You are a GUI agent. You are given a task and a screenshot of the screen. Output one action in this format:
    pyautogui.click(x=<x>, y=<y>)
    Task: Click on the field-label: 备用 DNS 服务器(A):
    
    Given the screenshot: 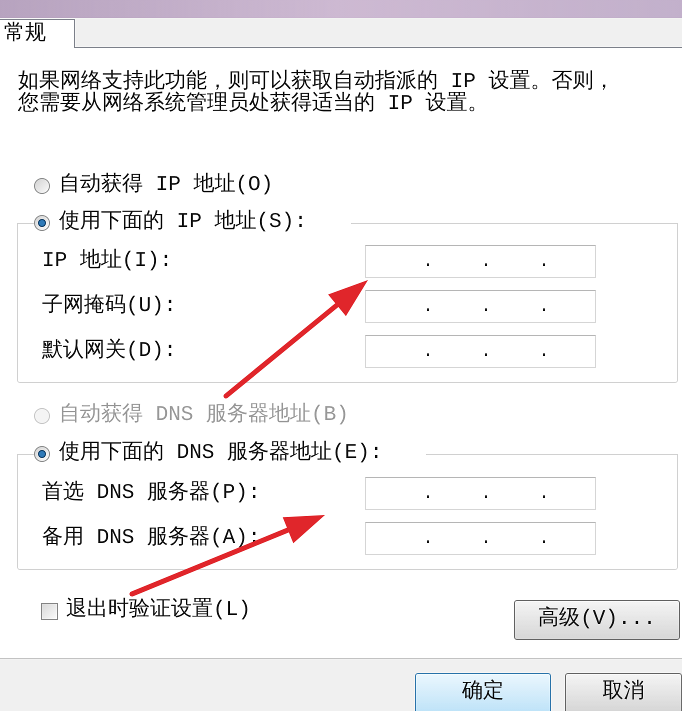 What is the action you would take?
    pyautogui.click(x=151, y=539)
    